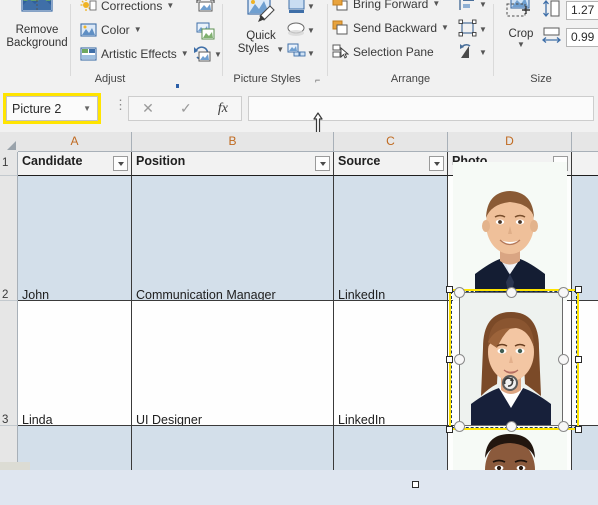  What do you see at coordinates (88, 30) in the screenshot?
I see `color-icon` at bounding box center [88, 30].